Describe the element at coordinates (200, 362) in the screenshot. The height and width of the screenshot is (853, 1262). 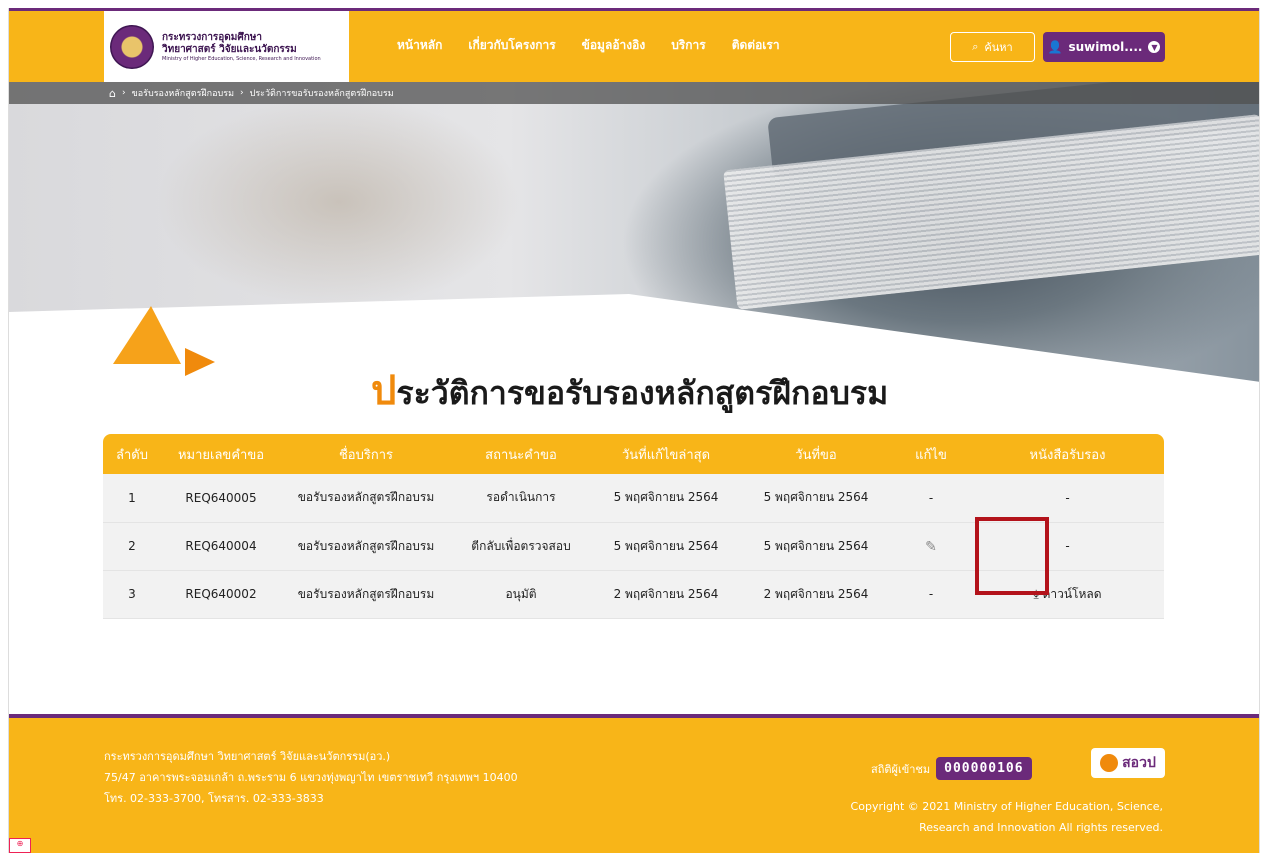
I see `decorative-arrow-icon` at that location.